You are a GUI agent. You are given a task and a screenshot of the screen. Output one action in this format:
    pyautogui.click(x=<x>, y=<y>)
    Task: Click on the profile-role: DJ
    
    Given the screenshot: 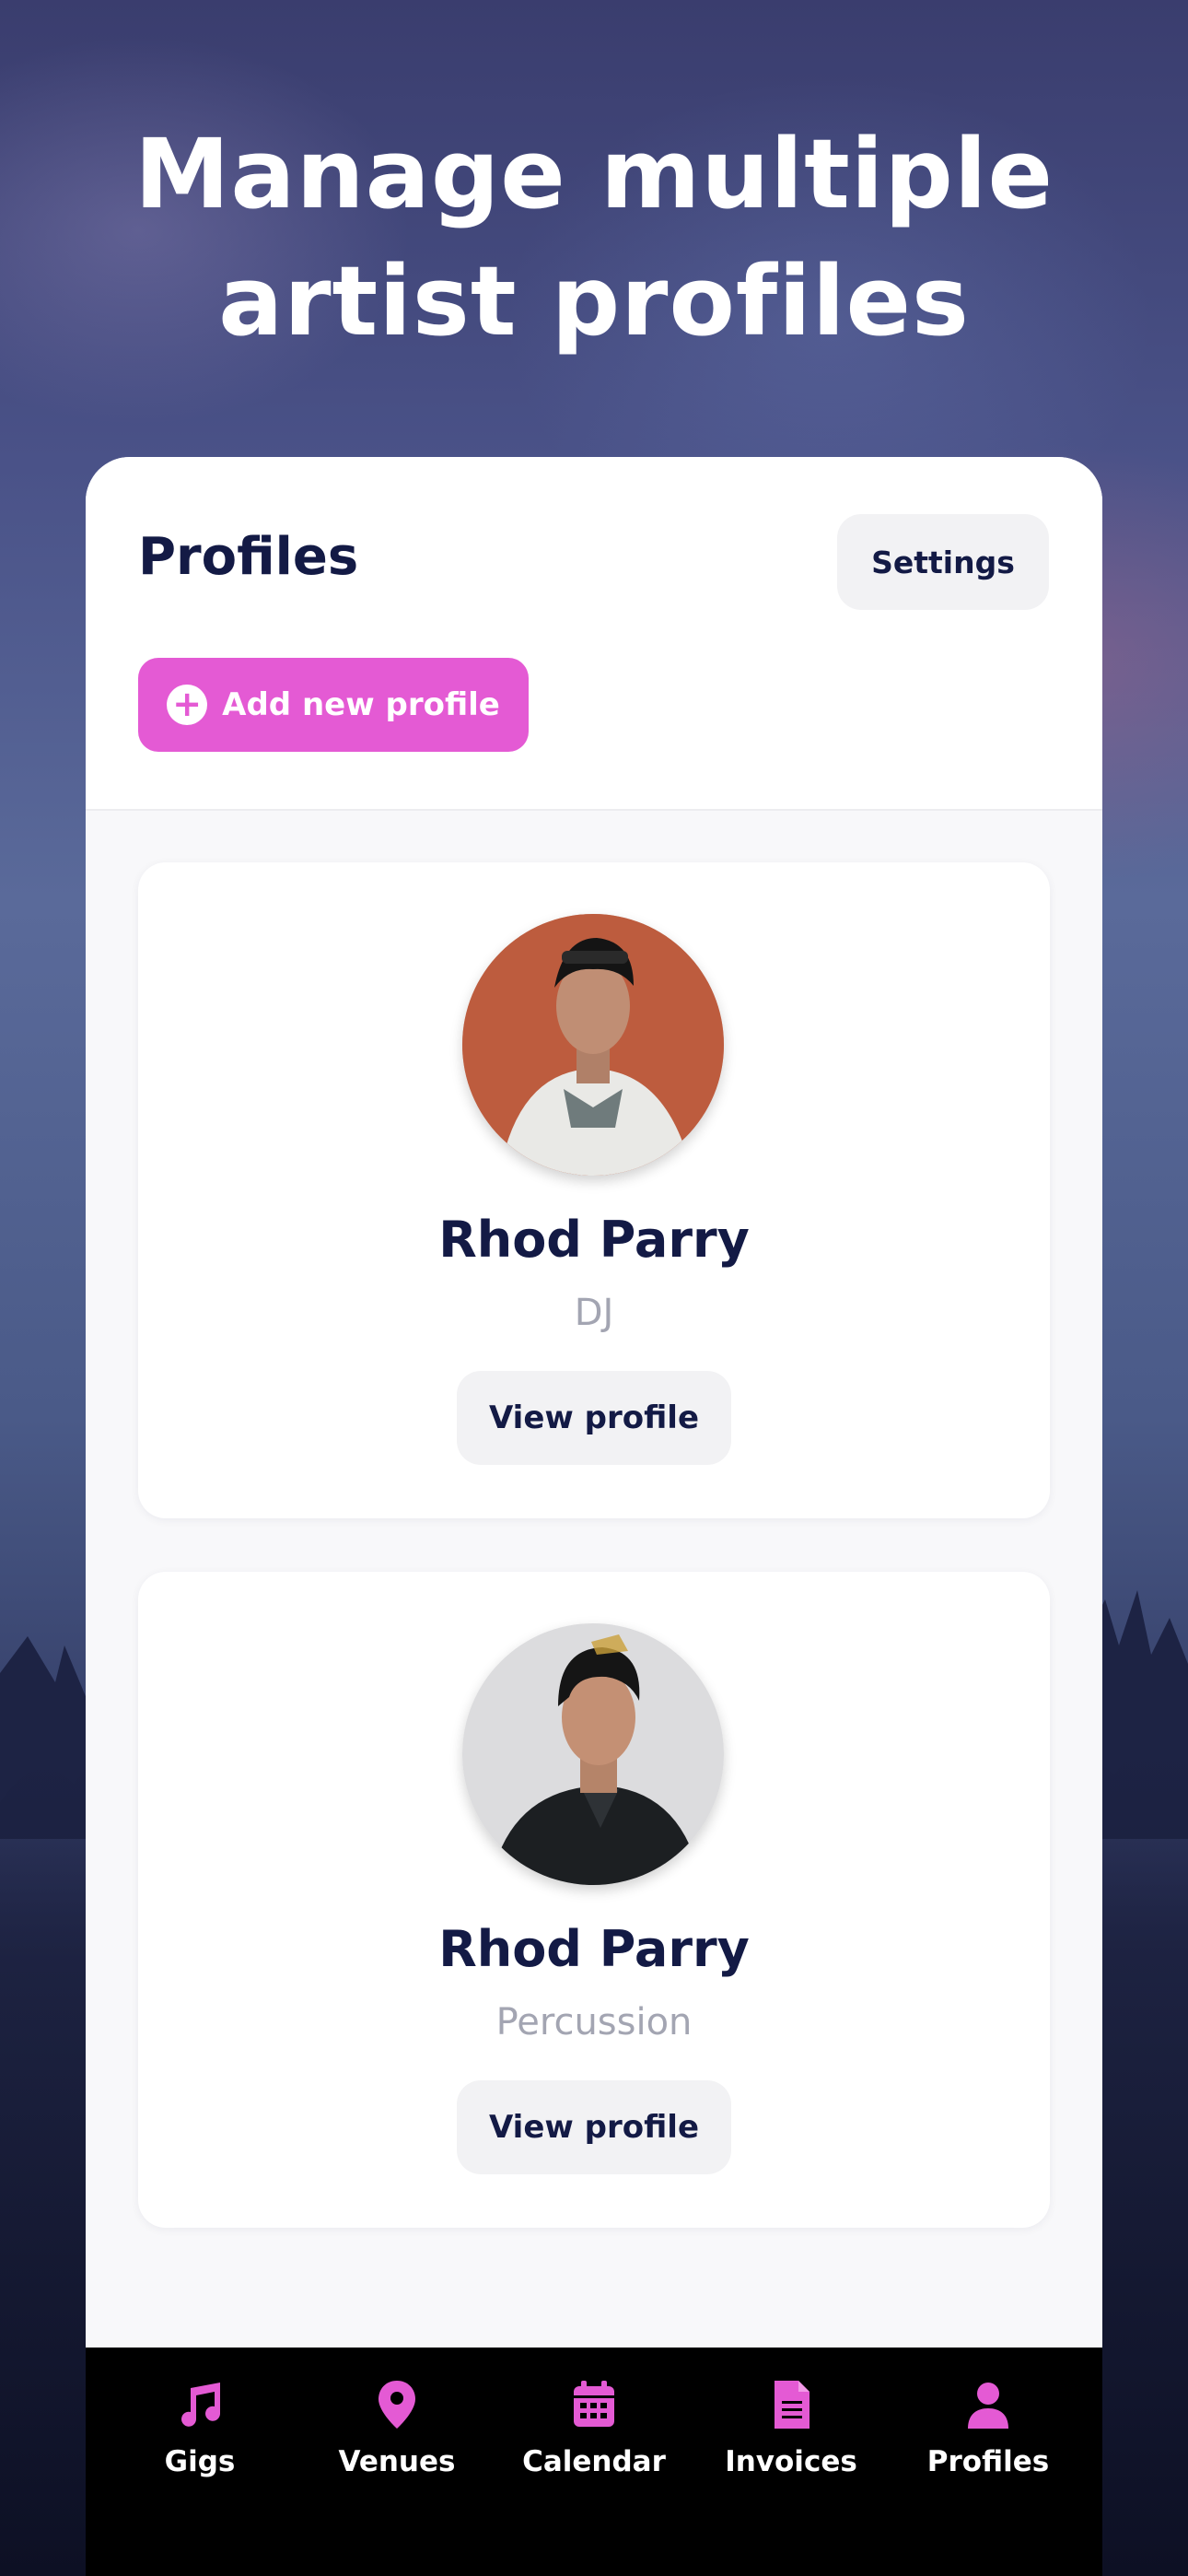 What is the action you would take?
    pyautogui.click(x=594, y=1313)
    